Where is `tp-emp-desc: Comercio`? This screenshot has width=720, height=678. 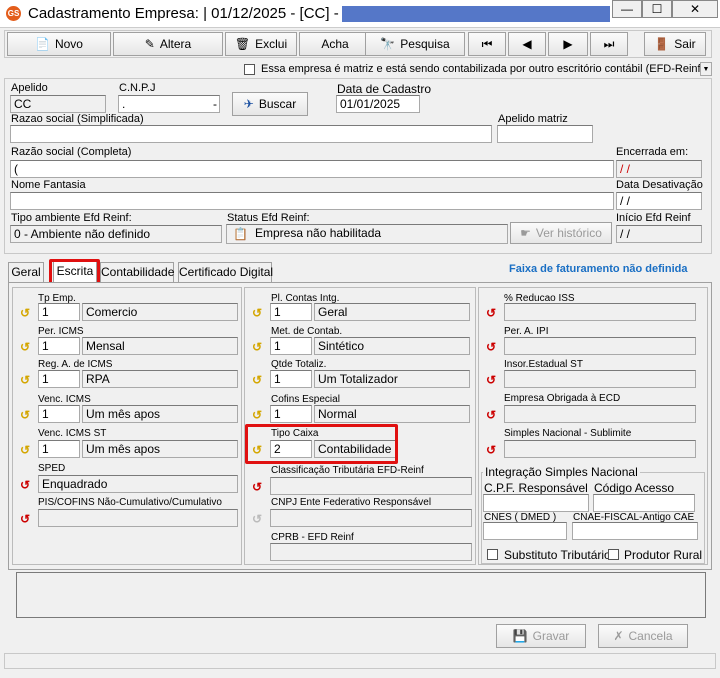 tp-emp-desc: Comercio is located at coordinates (160, 312).